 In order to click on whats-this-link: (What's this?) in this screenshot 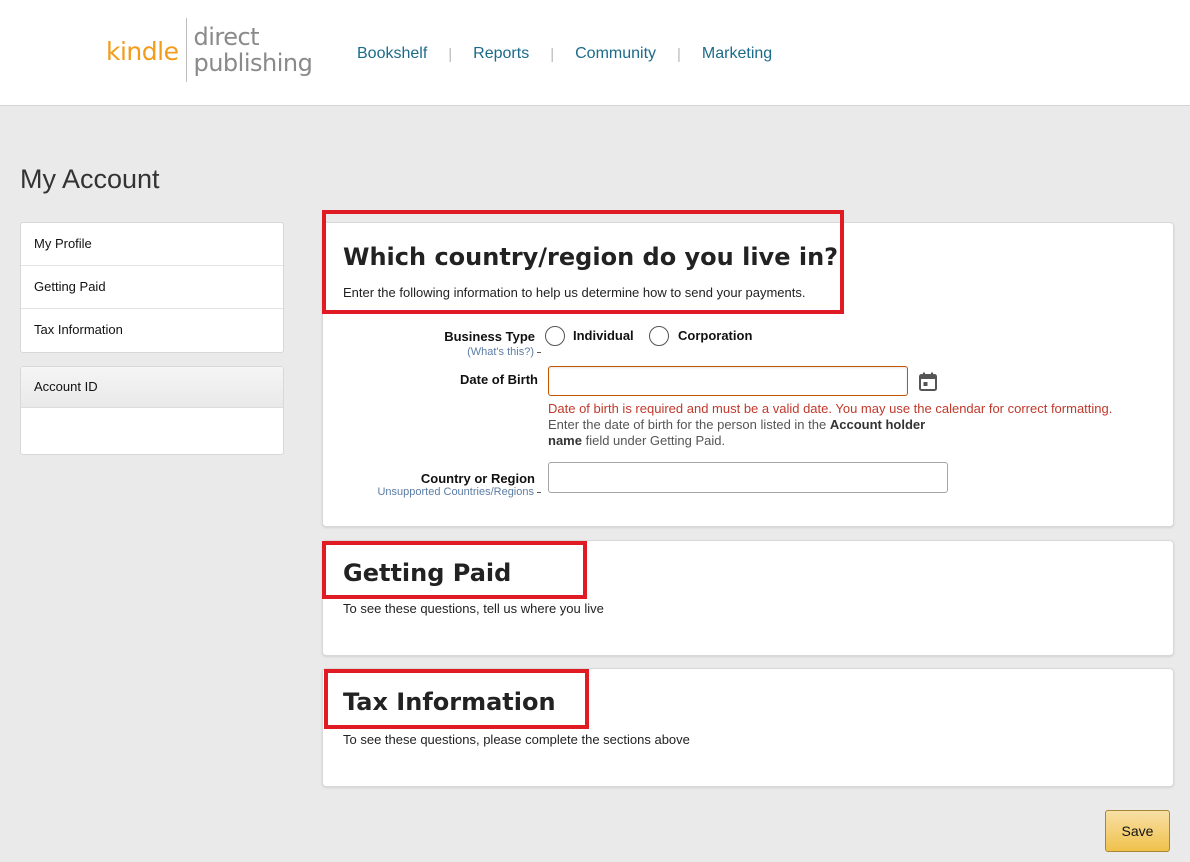, I will do `click(504, 352)`.